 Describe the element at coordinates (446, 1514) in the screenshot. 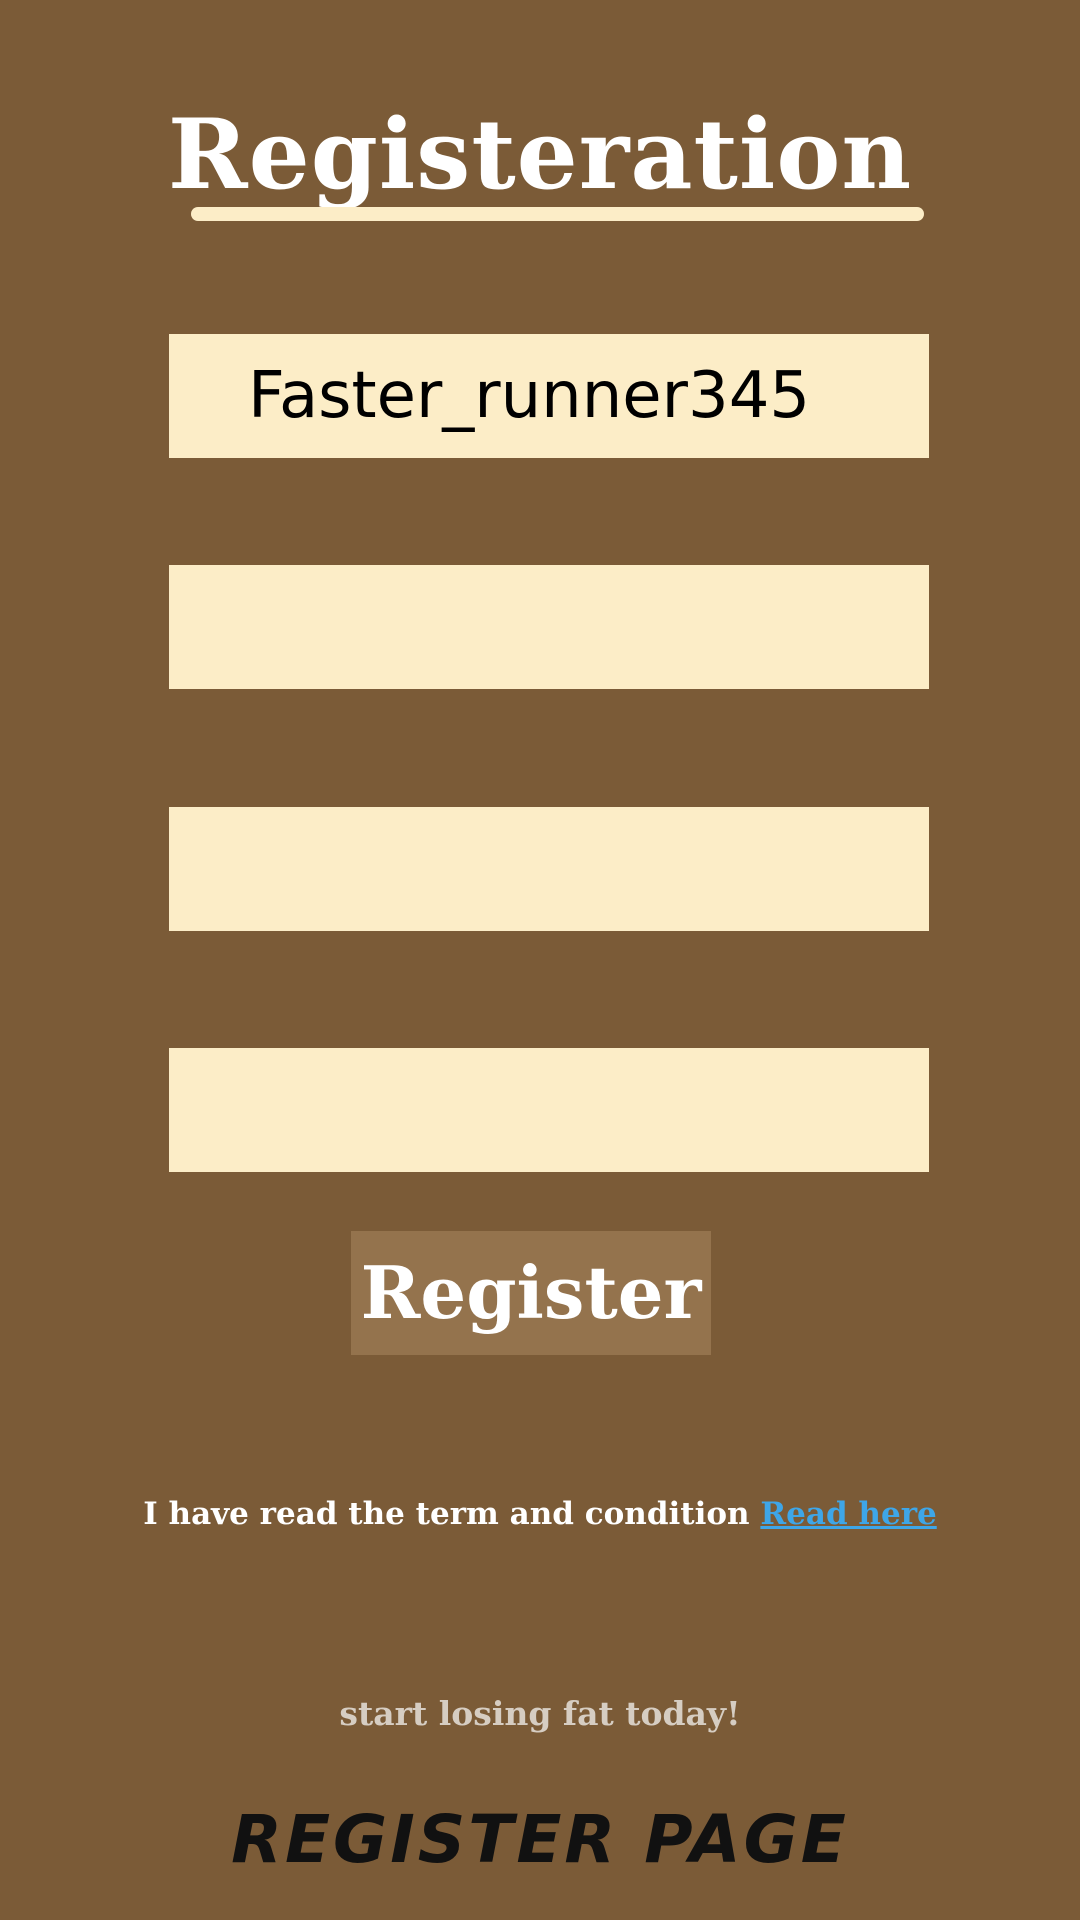

I see `terms-text: I have read the term and condition` at that location.